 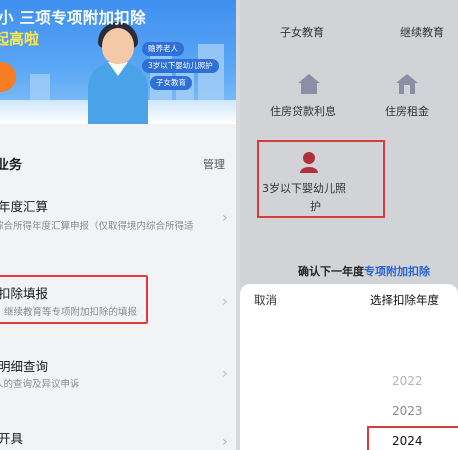 What do you see at coordinates (407, 381) in the screenshot?
I see `year-option: 2022` at bounding box center [407, 381].